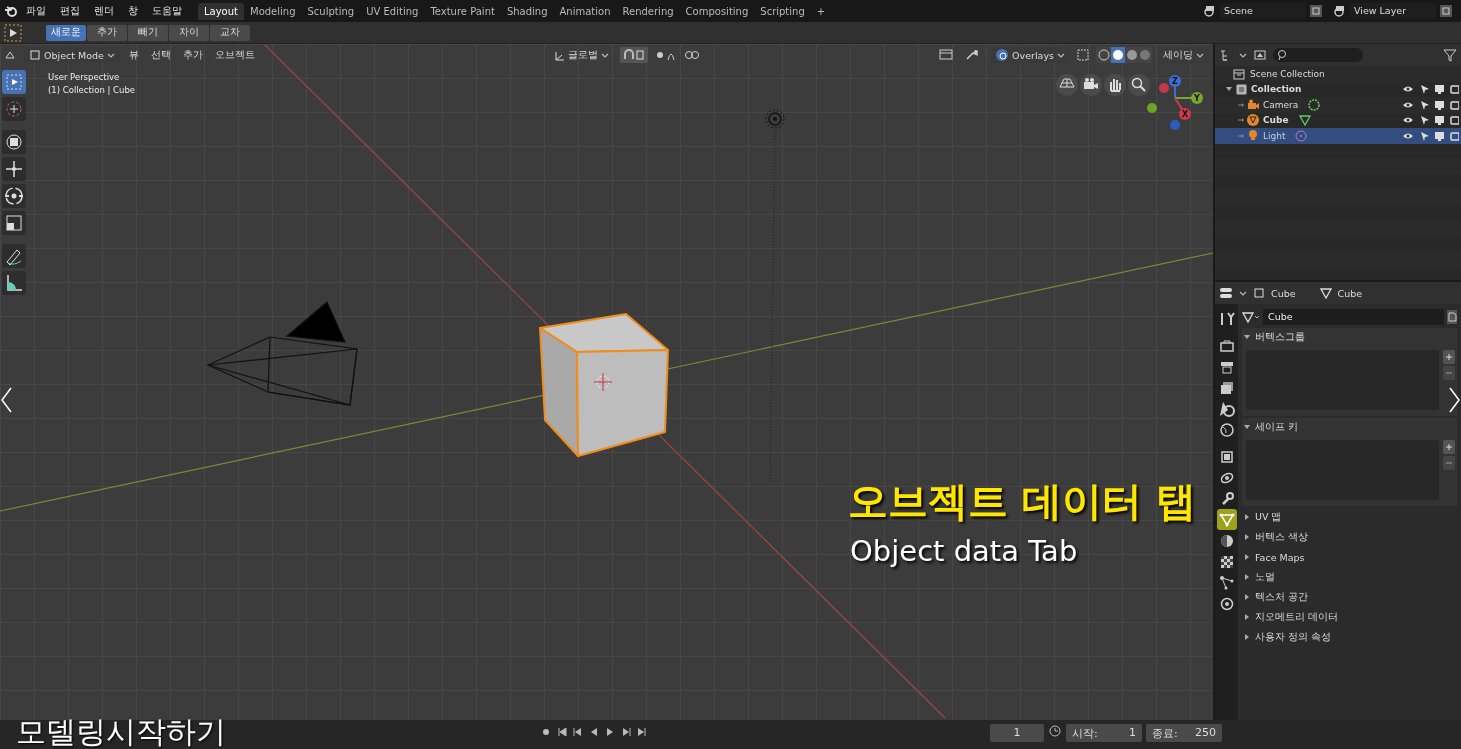 This screenshot has width=1461, height=749. Describe the element at coordinates (392, 11) in the screenshot. I see `workspace-tab: UV Editing` at that location.